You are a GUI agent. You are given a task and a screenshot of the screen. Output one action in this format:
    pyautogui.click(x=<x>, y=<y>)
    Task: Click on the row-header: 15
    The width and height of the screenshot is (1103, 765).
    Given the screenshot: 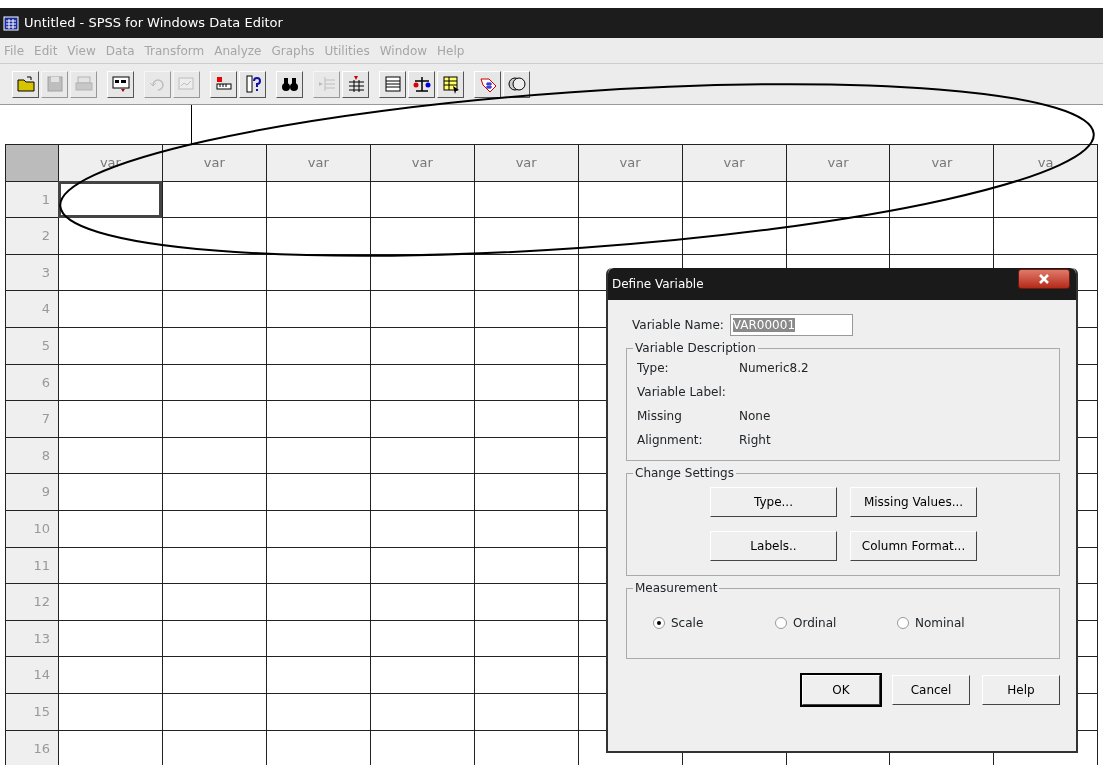 What is the action you would take?
    pyautogui.click(x=32, y=711)
    